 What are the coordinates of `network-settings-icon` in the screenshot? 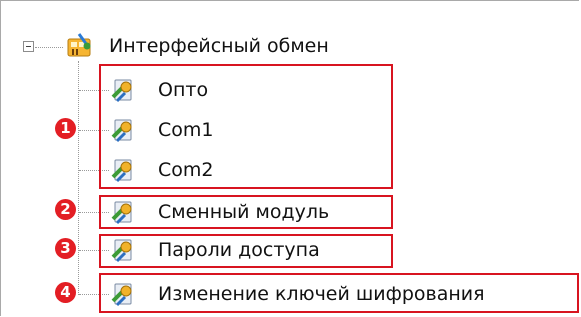 It's located at (79, 45).